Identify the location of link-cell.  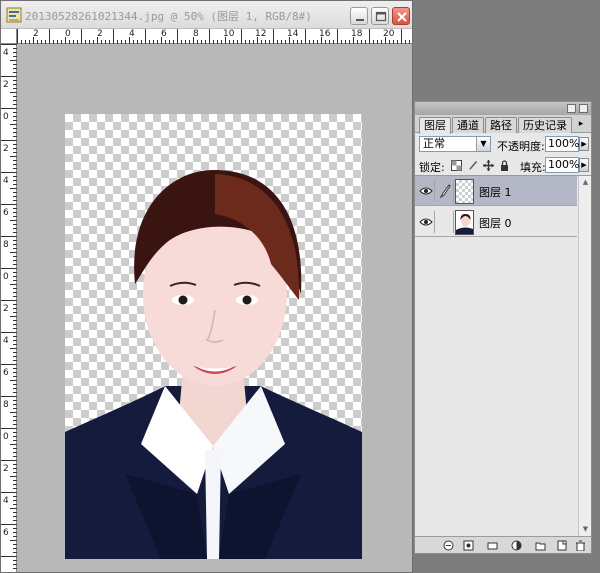
(445, 222).